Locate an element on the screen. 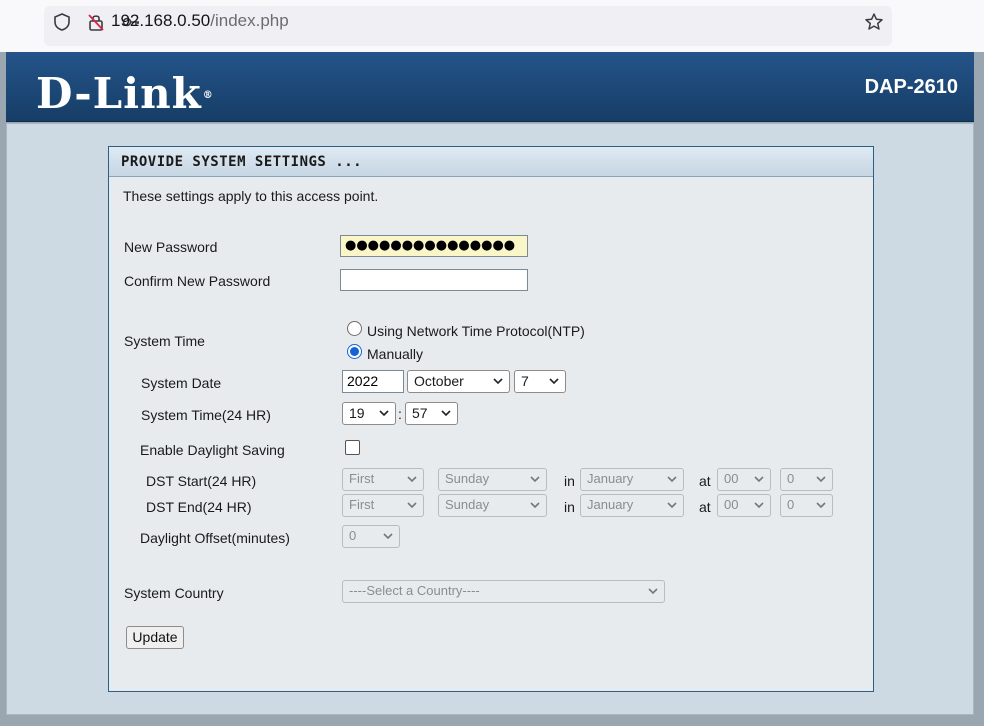  dst-start-weekday-value: Sunday is located at coordinates (467, 478).